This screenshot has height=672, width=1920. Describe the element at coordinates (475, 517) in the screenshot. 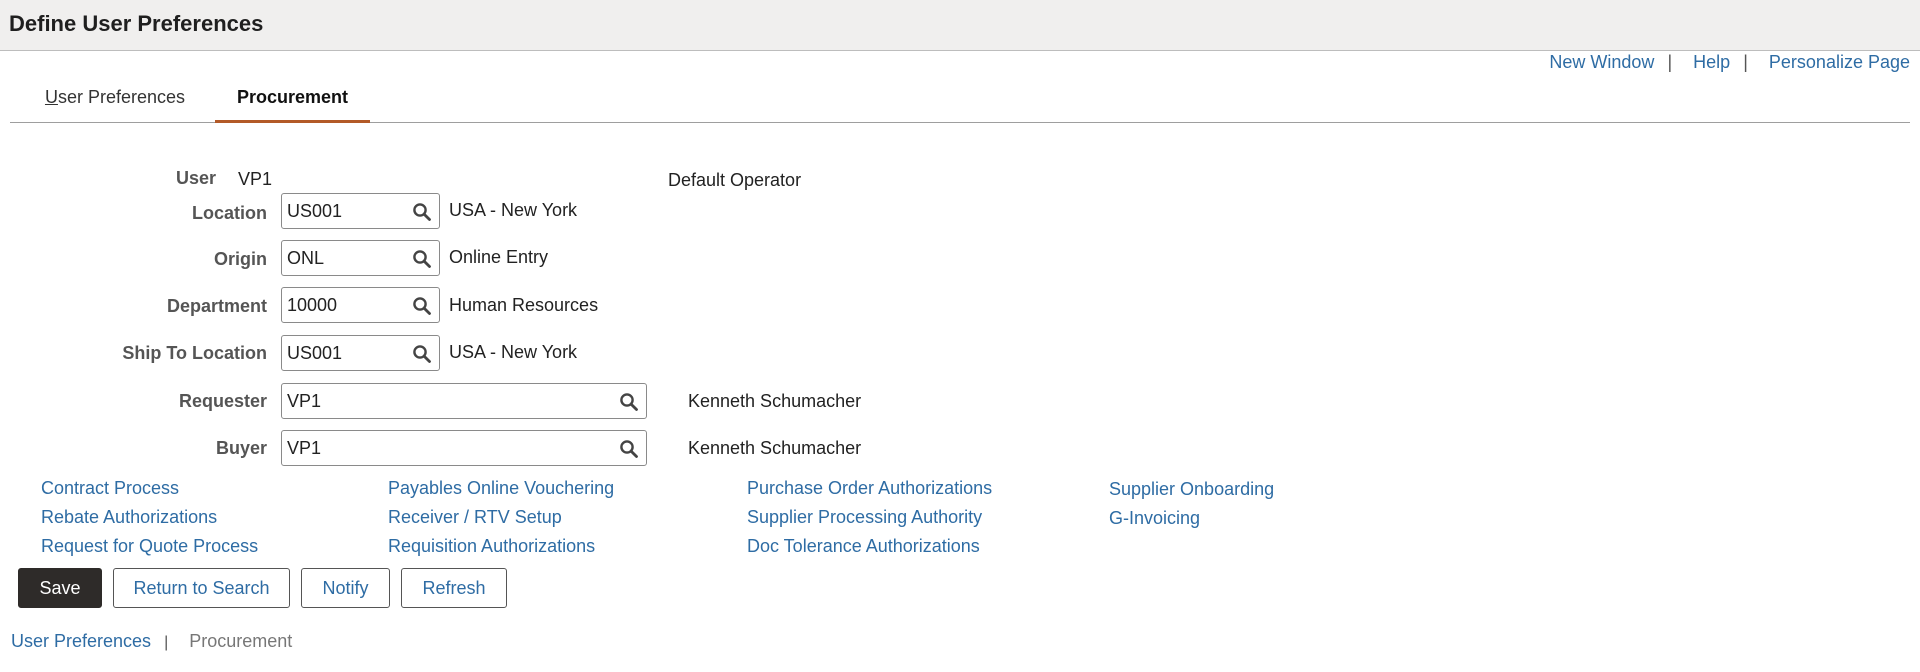

I see `receiver-rtv-setup-link: Receiver / RTV Setup` at that location.